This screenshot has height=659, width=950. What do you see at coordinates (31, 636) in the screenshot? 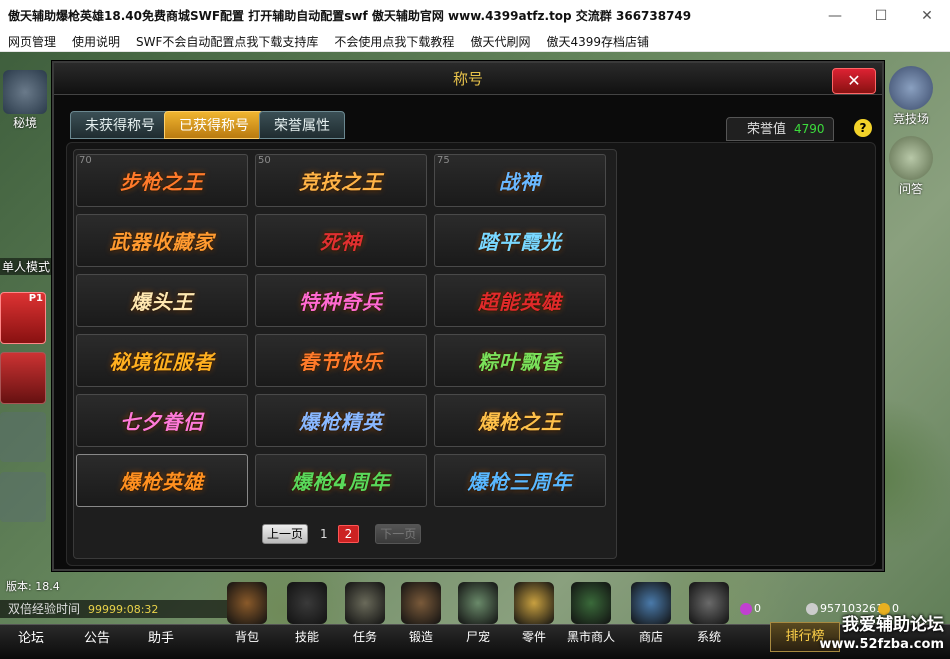
I see `forum-link: 论坛` at bounding box center [31, 636].